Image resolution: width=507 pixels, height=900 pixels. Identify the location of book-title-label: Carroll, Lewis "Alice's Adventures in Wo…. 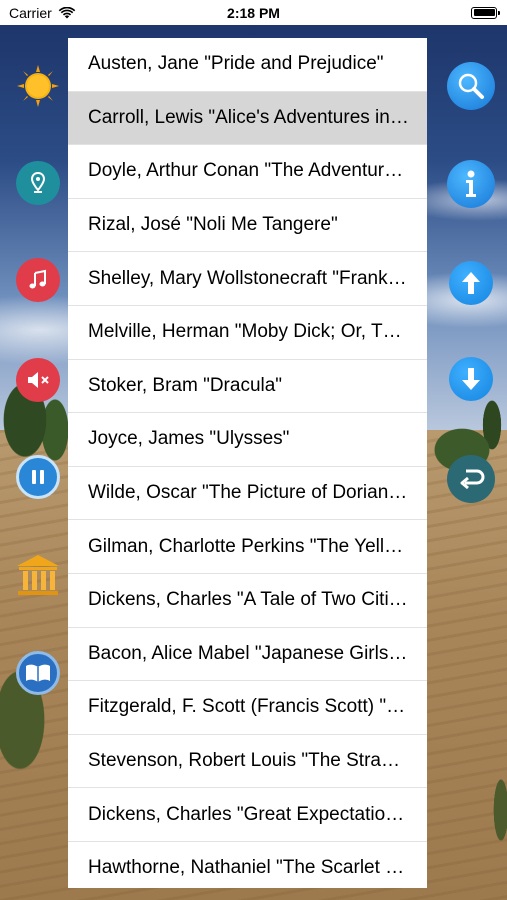
(248, 117).